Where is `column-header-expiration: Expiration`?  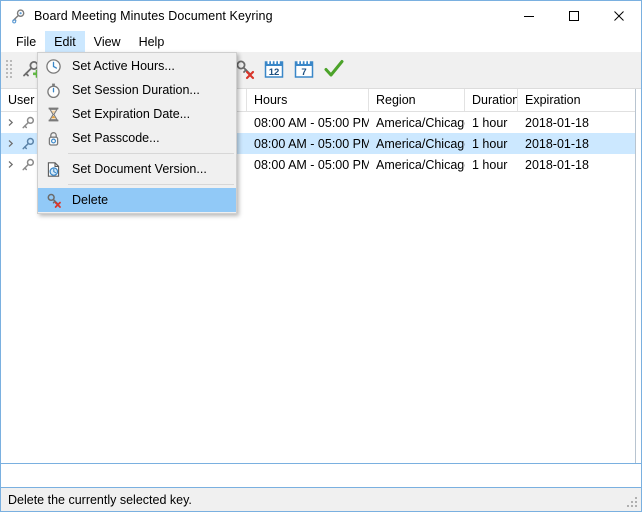
column-header-expiration: Expiration is located at coordinates (577, 100).